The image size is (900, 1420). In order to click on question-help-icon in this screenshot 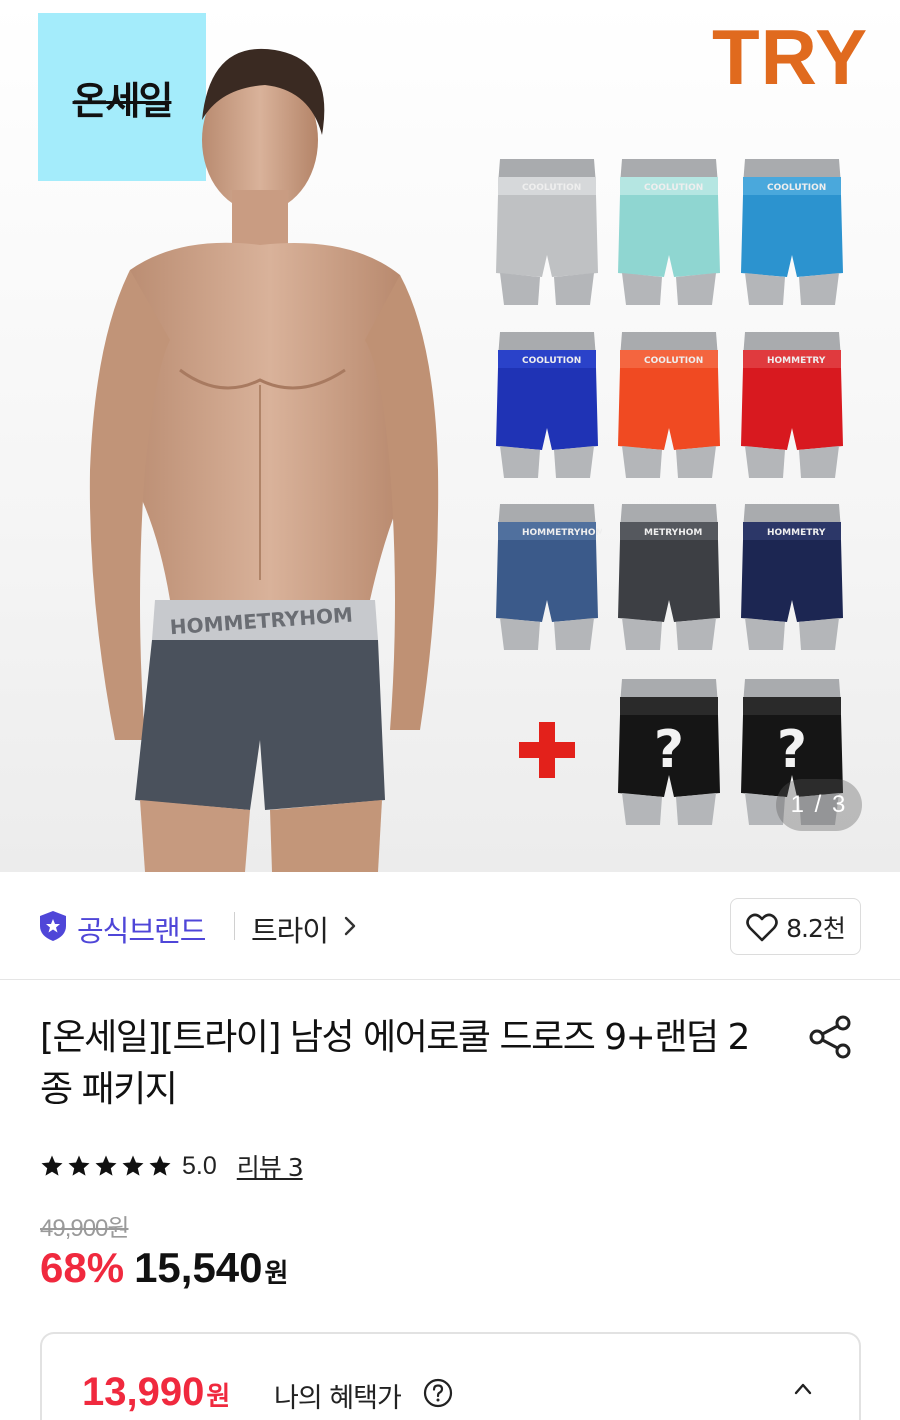, I will do `click(438, 1393)`.